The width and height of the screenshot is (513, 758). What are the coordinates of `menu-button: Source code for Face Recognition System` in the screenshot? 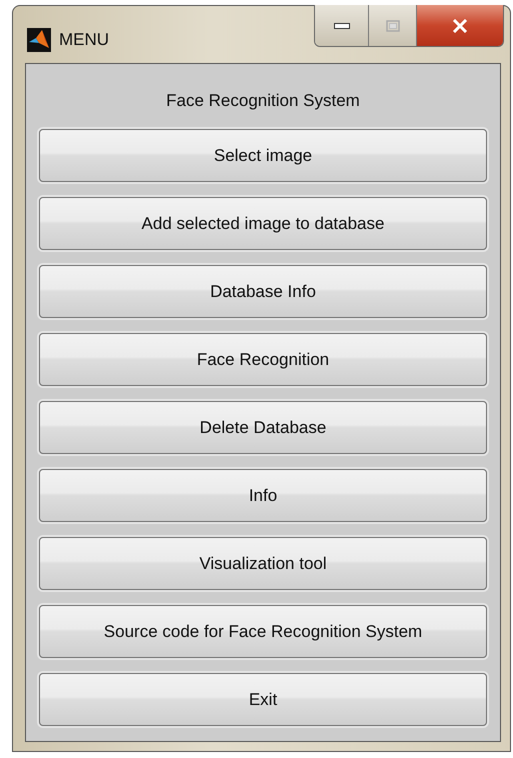 It's located at (263, 631).